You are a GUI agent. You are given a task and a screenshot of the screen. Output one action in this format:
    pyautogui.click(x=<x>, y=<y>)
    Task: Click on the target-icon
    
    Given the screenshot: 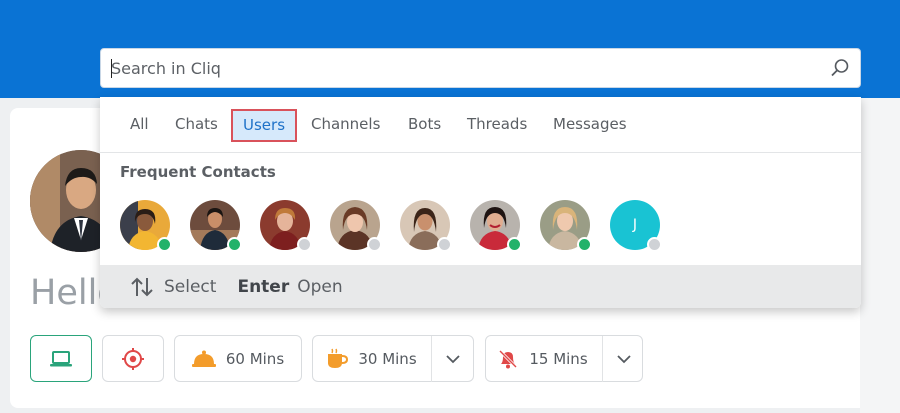 What is the action you would take?
    pyautogui.click(x=133, y=358)
    